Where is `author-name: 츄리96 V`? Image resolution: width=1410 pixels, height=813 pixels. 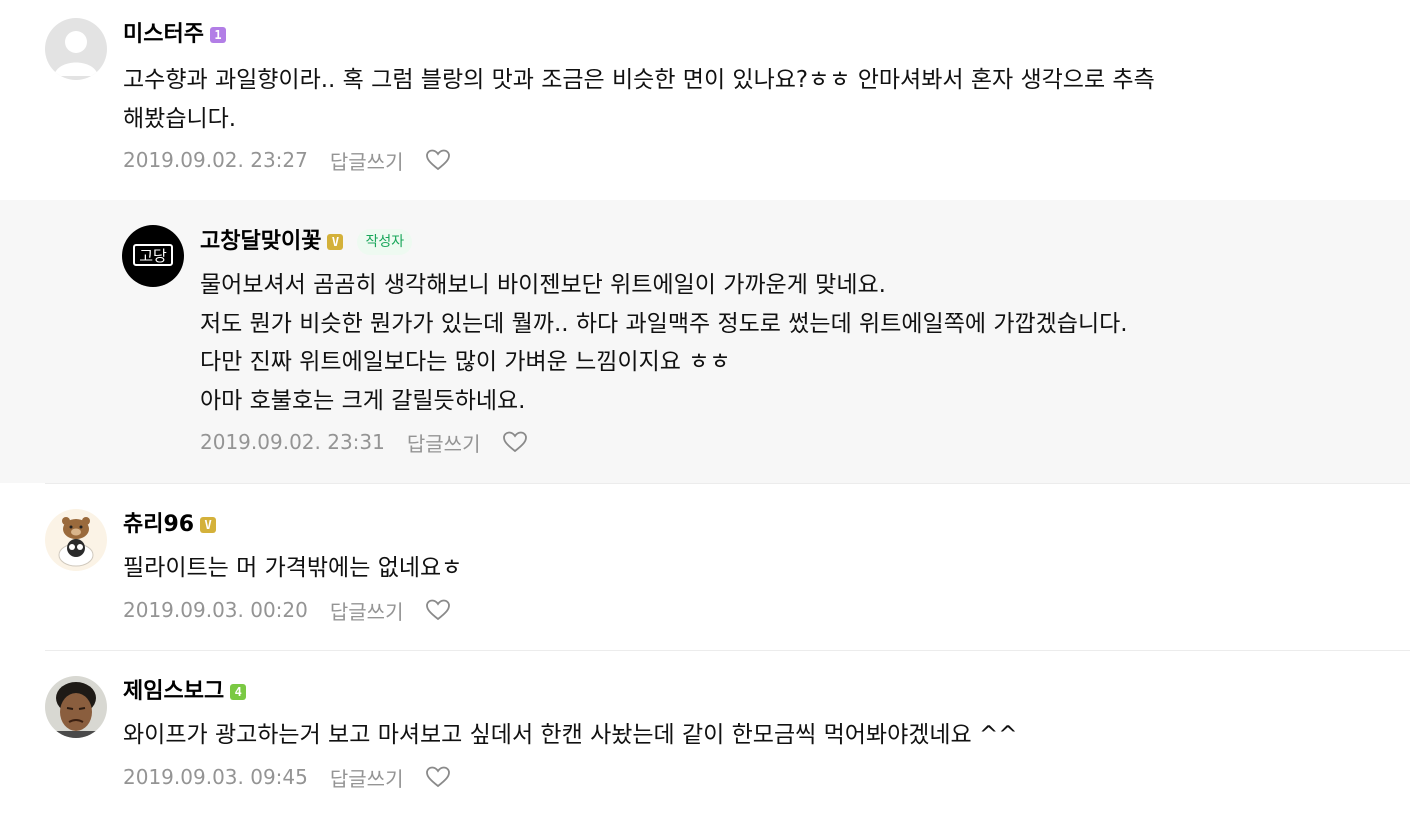 author-name: 츄리96 V is located at coordinates (170, 525).